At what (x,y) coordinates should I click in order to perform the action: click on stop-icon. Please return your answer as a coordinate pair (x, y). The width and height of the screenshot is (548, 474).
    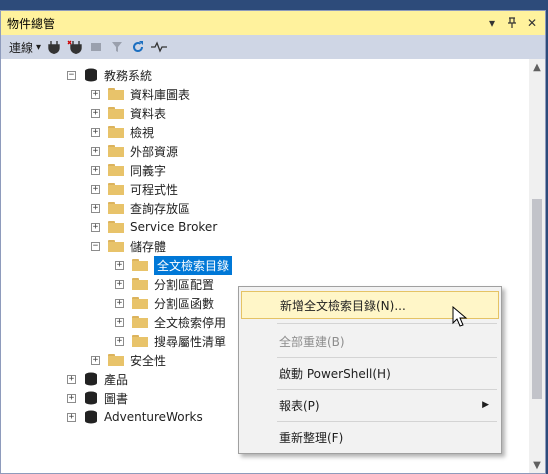
    Looking at the image, I should click on (96, 47).